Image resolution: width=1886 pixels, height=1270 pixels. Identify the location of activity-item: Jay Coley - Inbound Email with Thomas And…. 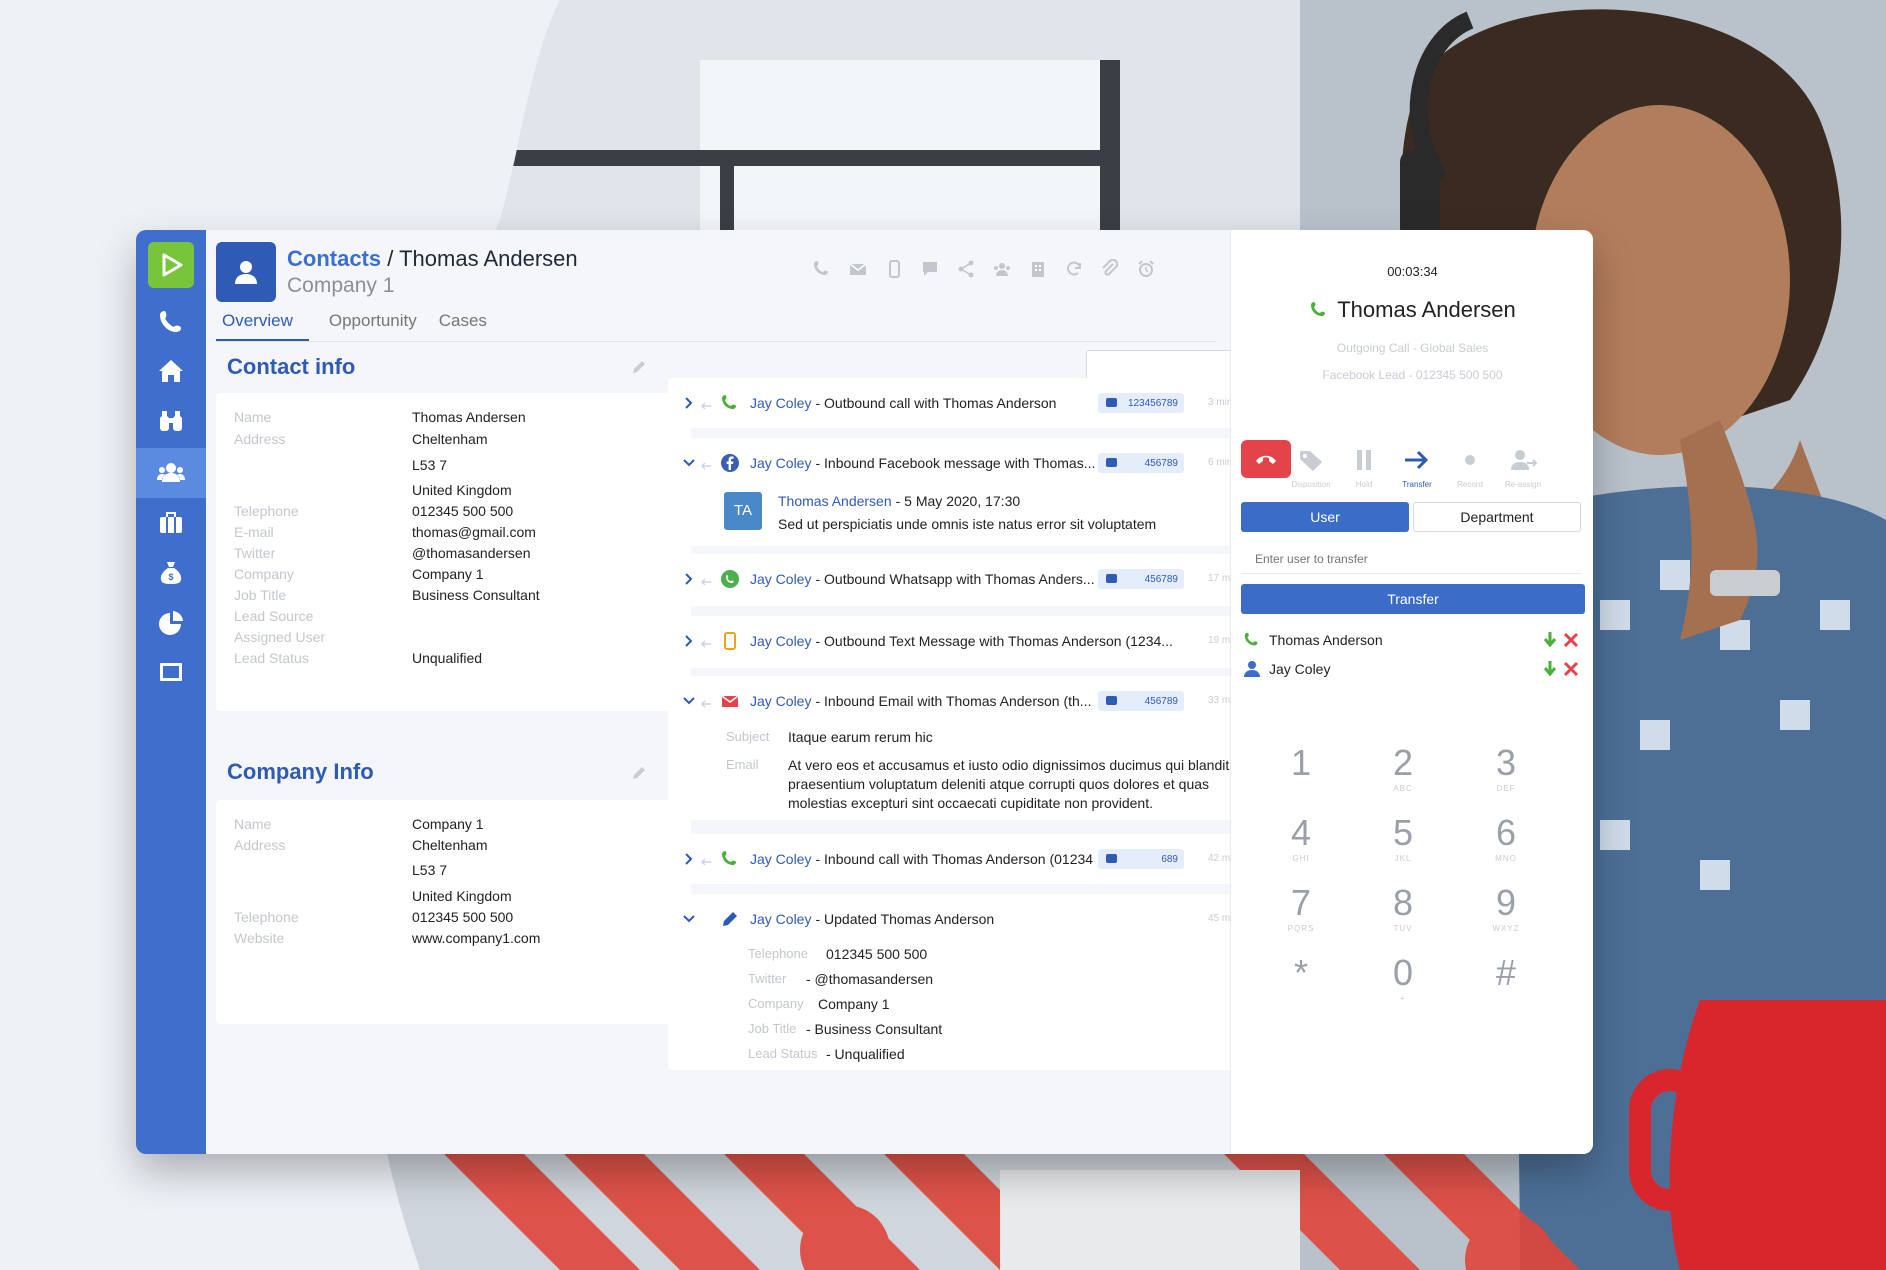
(978, 748).